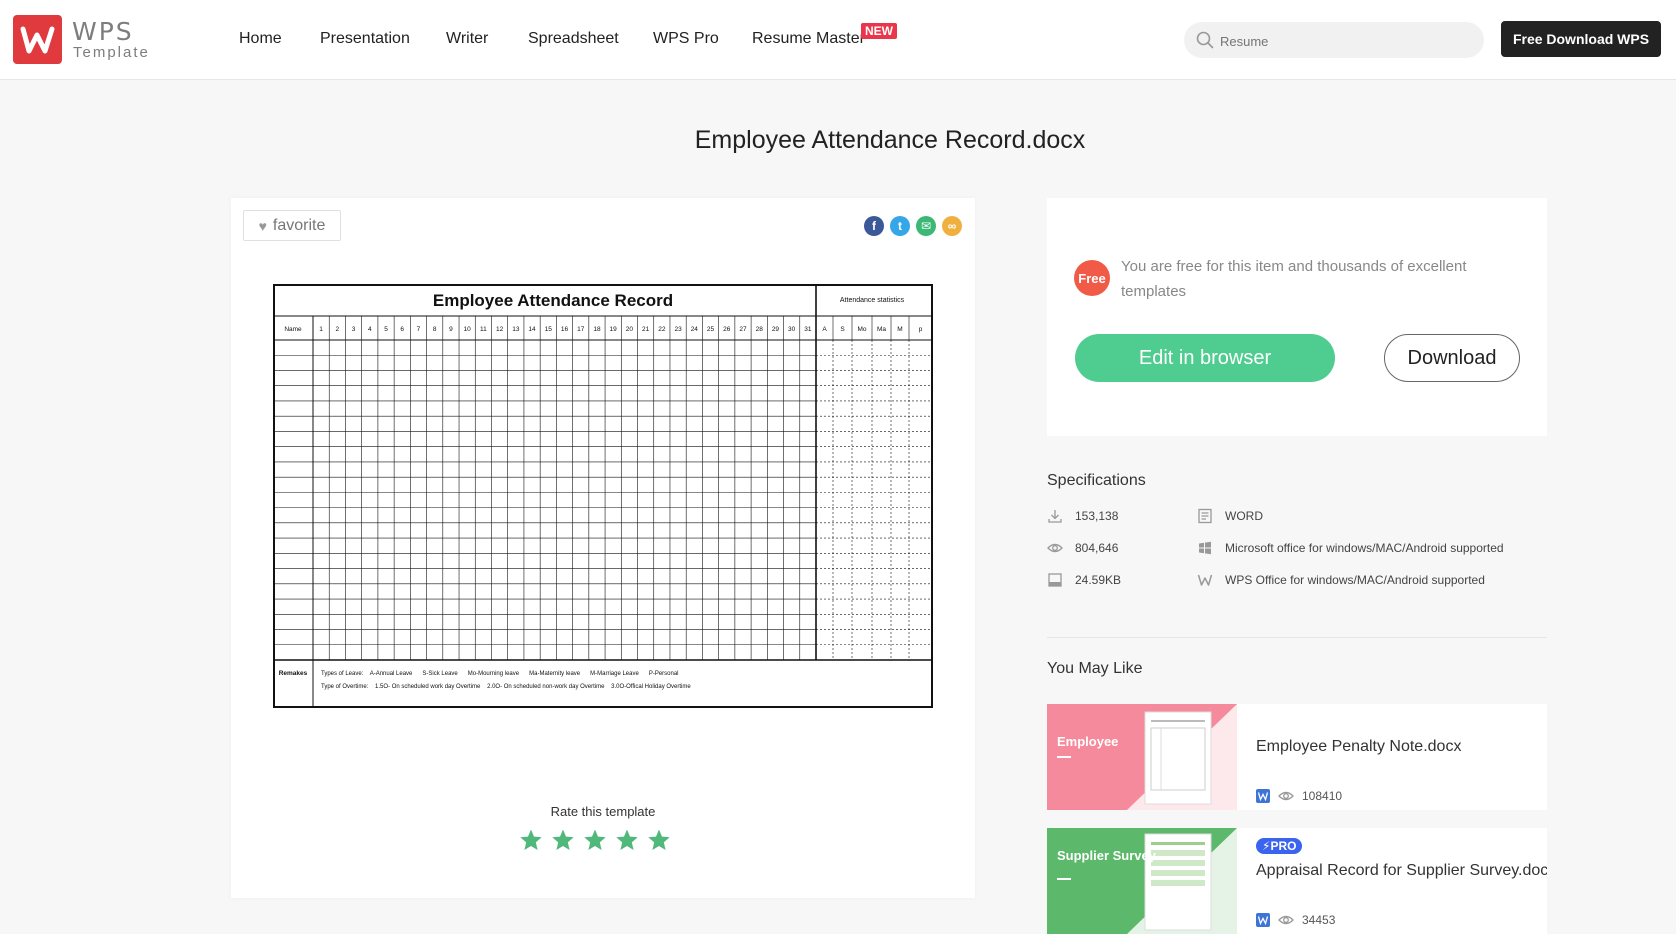  Describe the element at coordinates (1581, 39) in the screenshot. I see `free-download-wps-button: Free Download WPS` at that location.